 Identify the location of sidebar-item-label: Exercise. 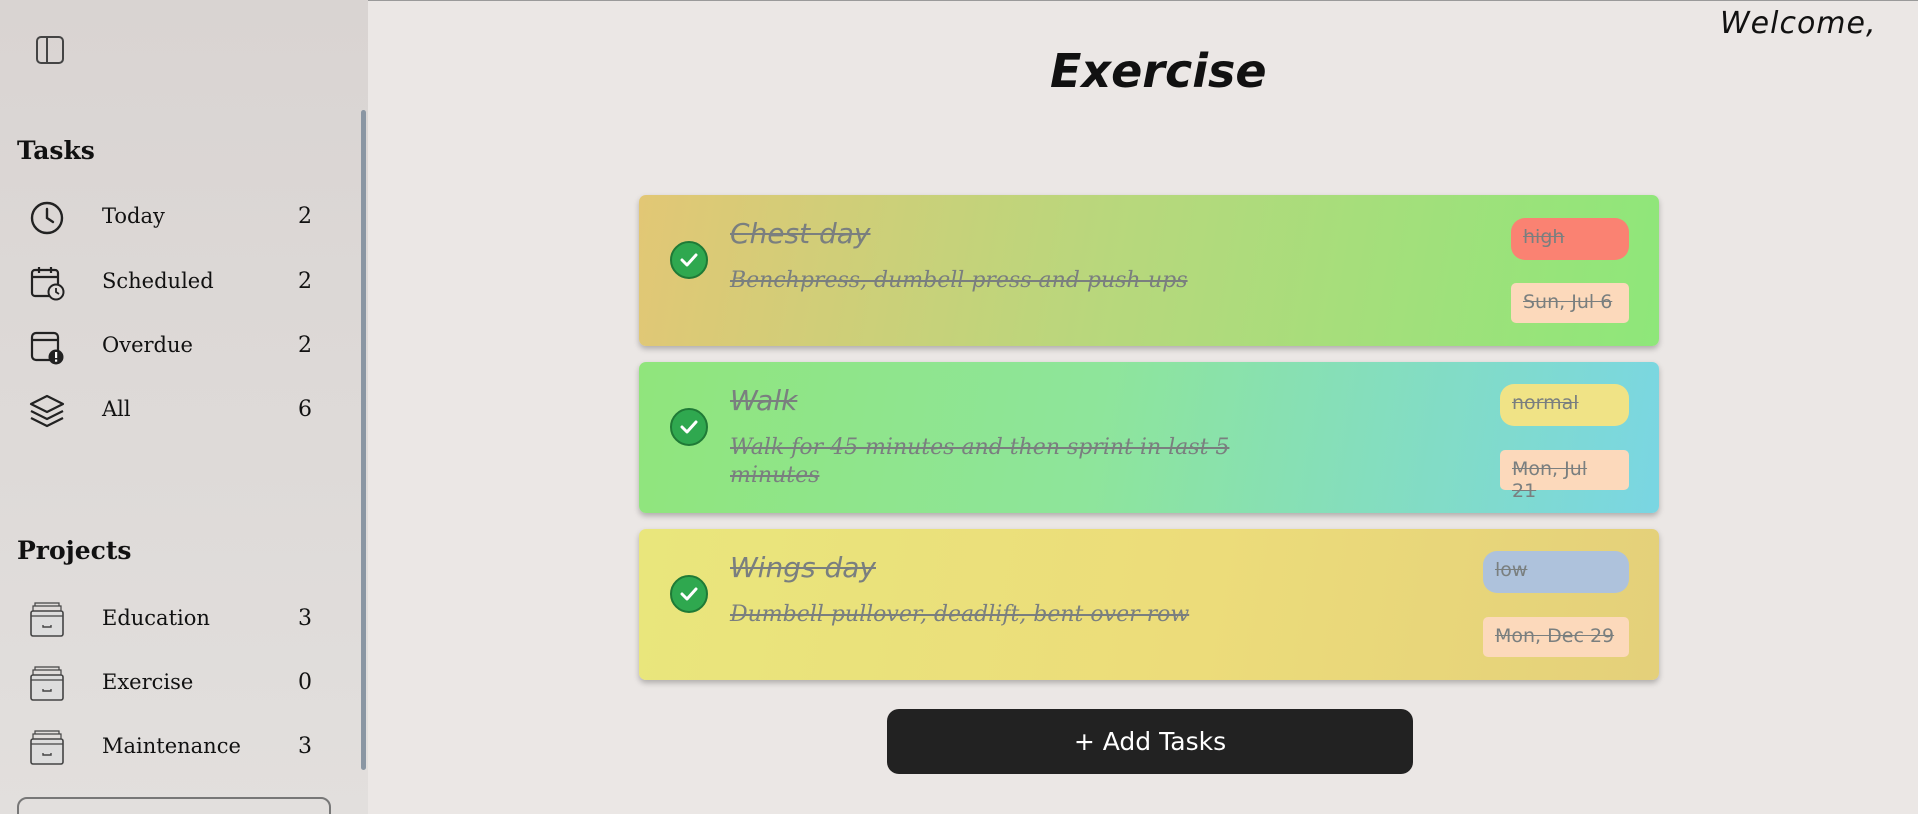
(148, 682).